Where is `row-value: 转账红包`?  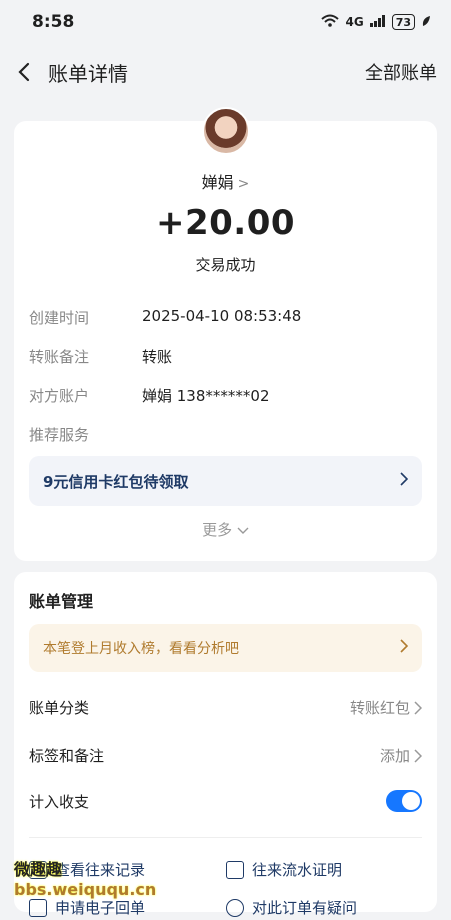
row-value: 转账红包 is located at coordinates (386, 707).